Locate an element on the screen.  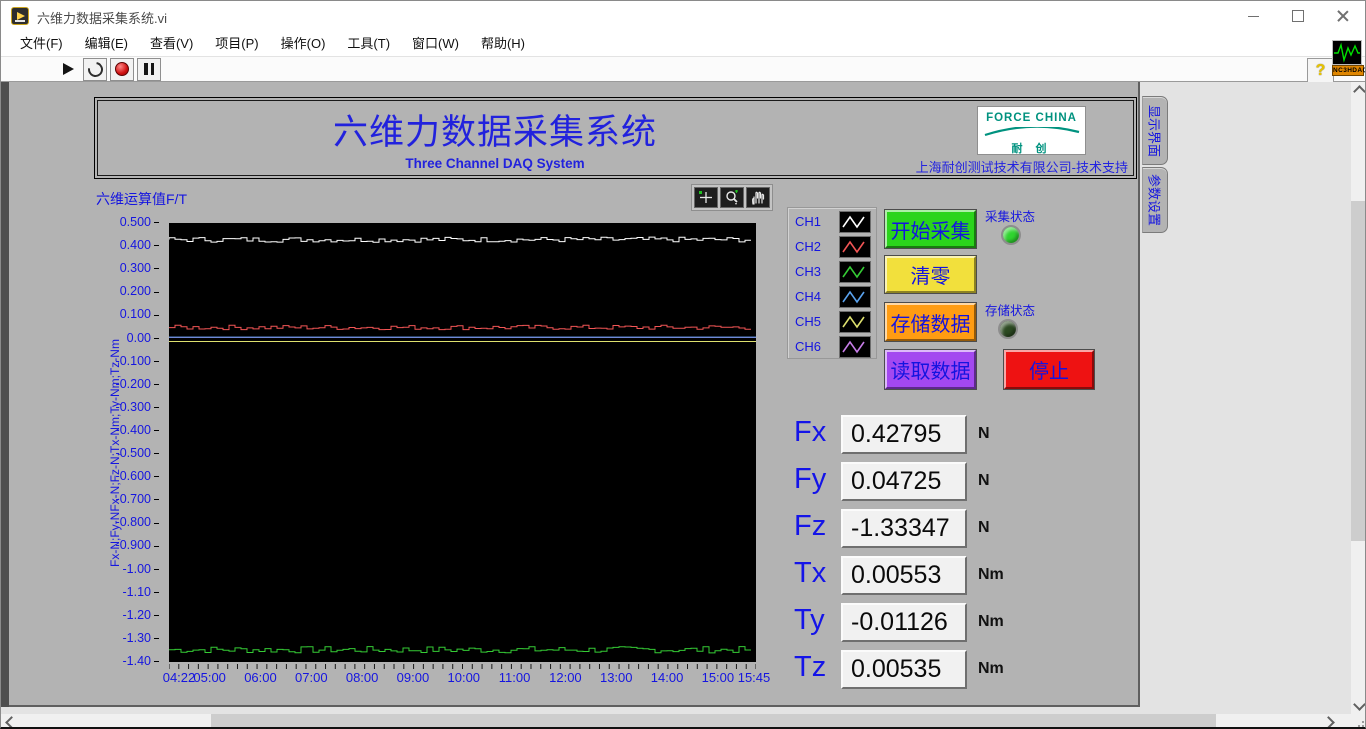
y-tick-label: -1.40 is located at coordinates (129, 661).